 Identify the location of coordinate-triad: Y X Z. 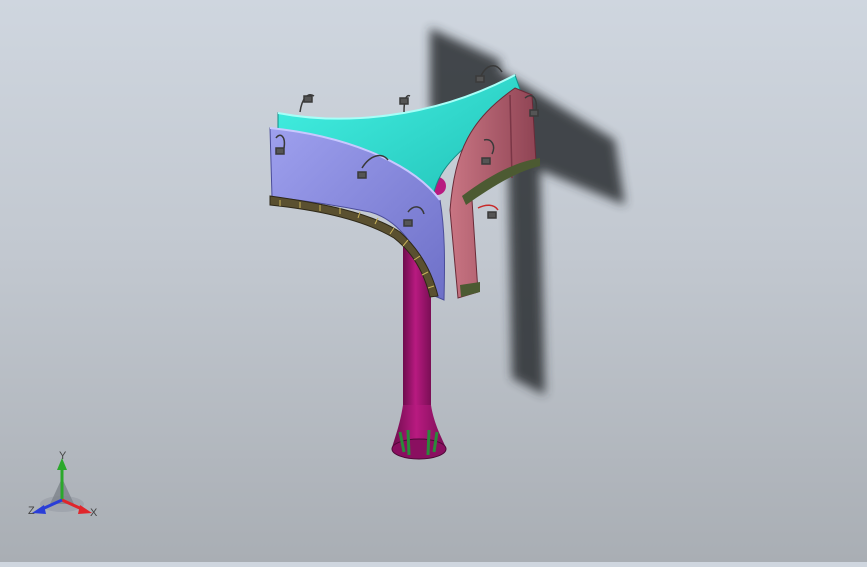
(64, 488).